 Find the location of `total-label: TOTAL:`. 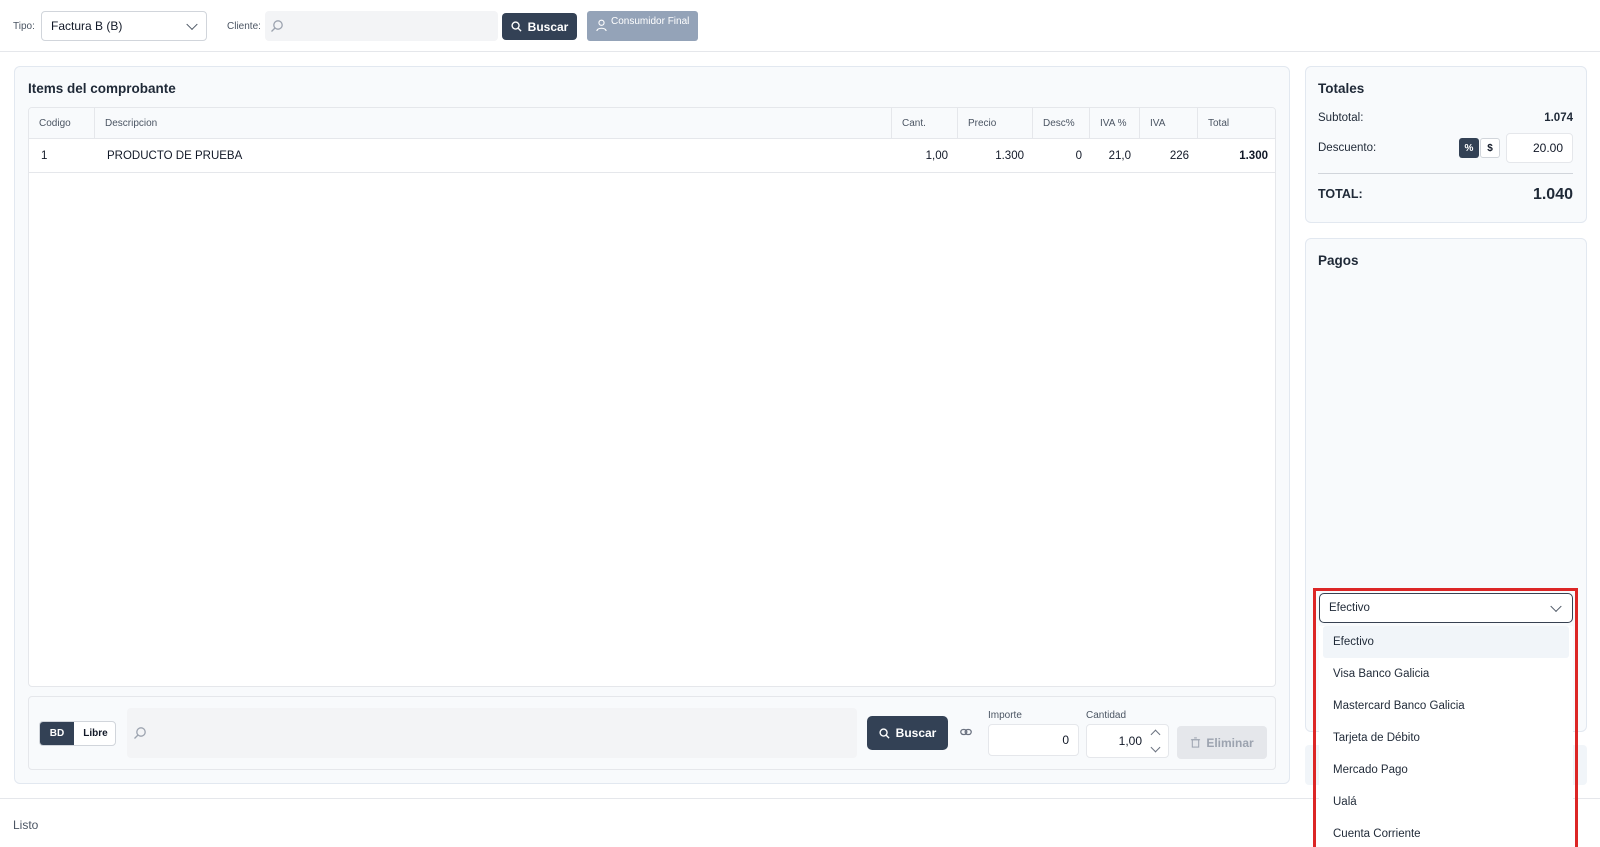

total-label: TOTAL: is located at coordinates (1340, 194).